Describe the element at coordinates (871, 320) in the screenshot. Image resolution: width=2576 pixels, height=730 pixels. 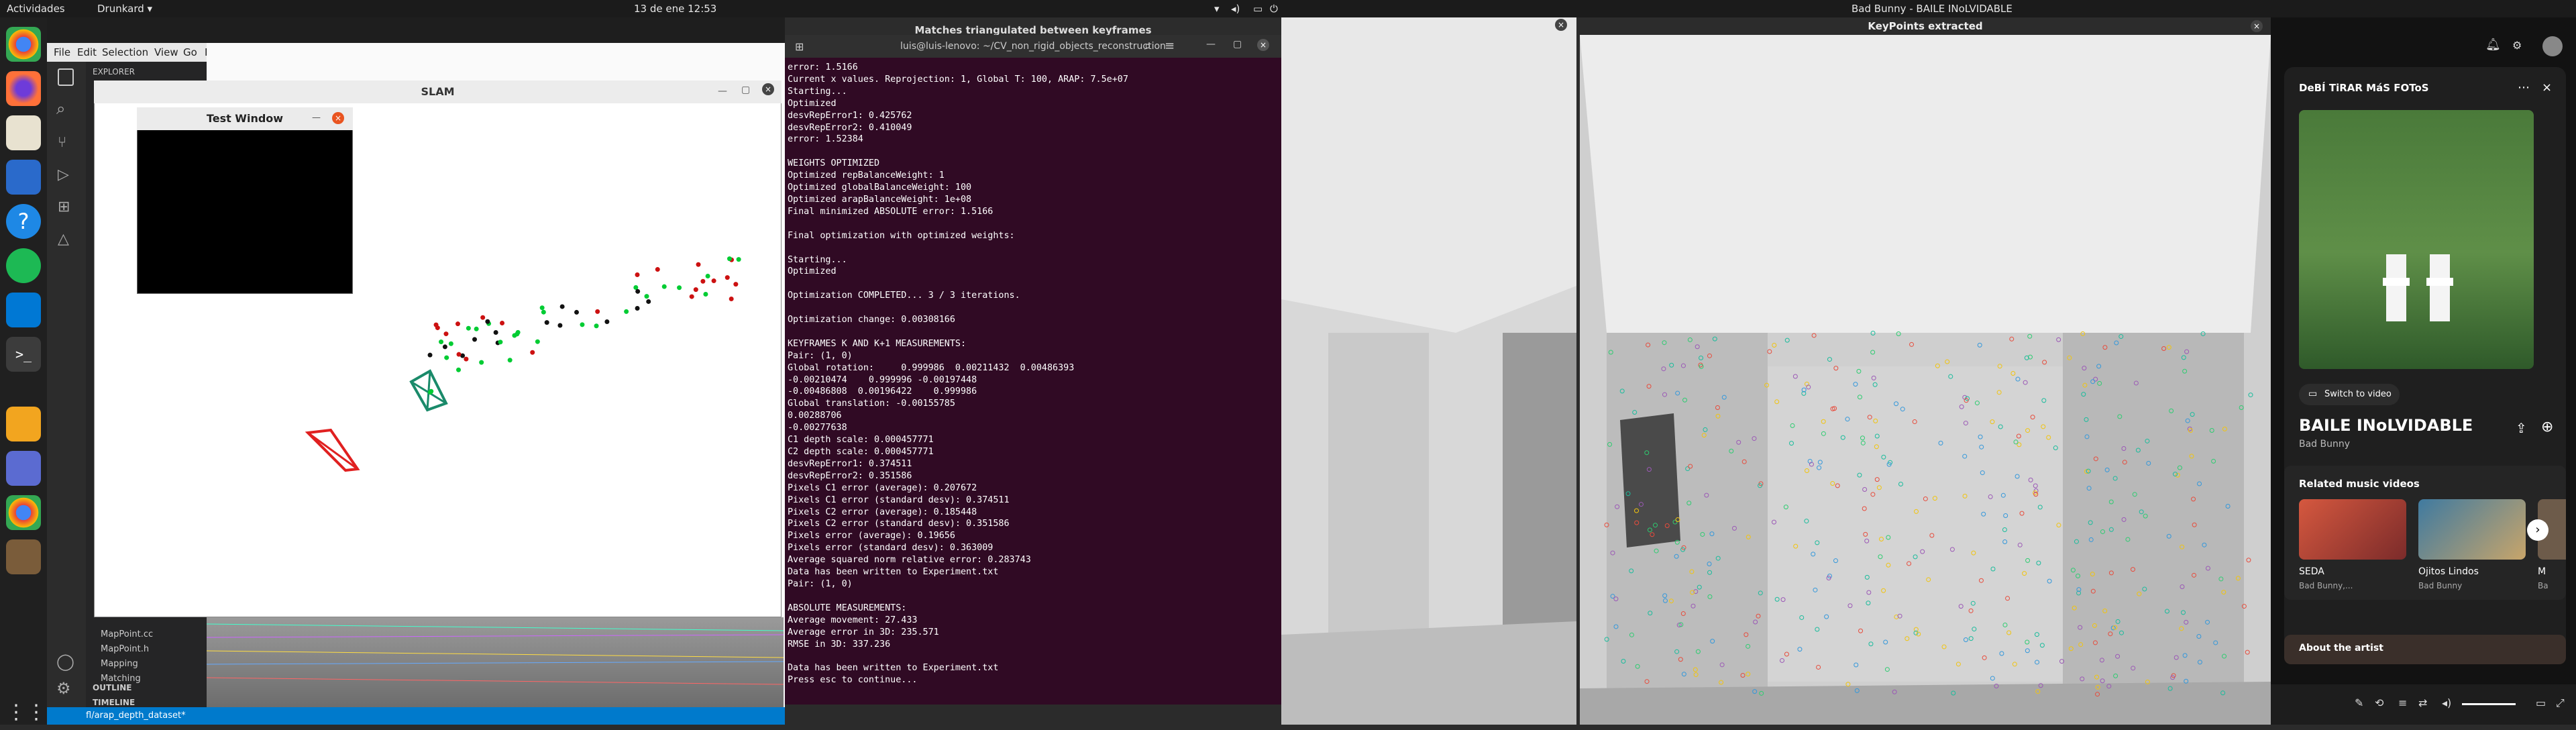
I see `terminal-line: Optimization change: 0.00308166` at that location.